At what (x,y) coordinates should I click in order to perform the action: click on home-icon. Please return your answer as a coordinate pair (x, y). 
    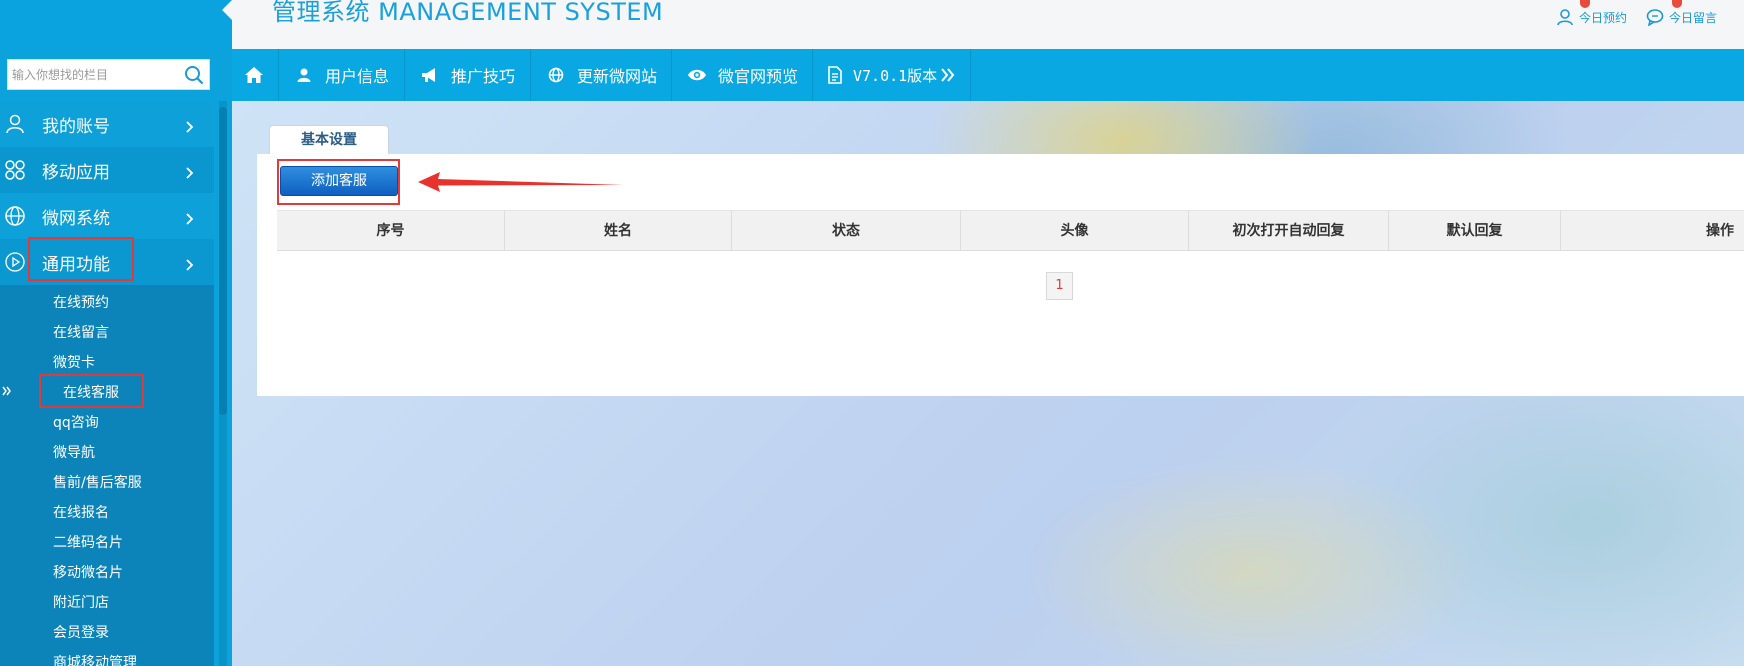
    Looking at the image, I should click on (254, 75).